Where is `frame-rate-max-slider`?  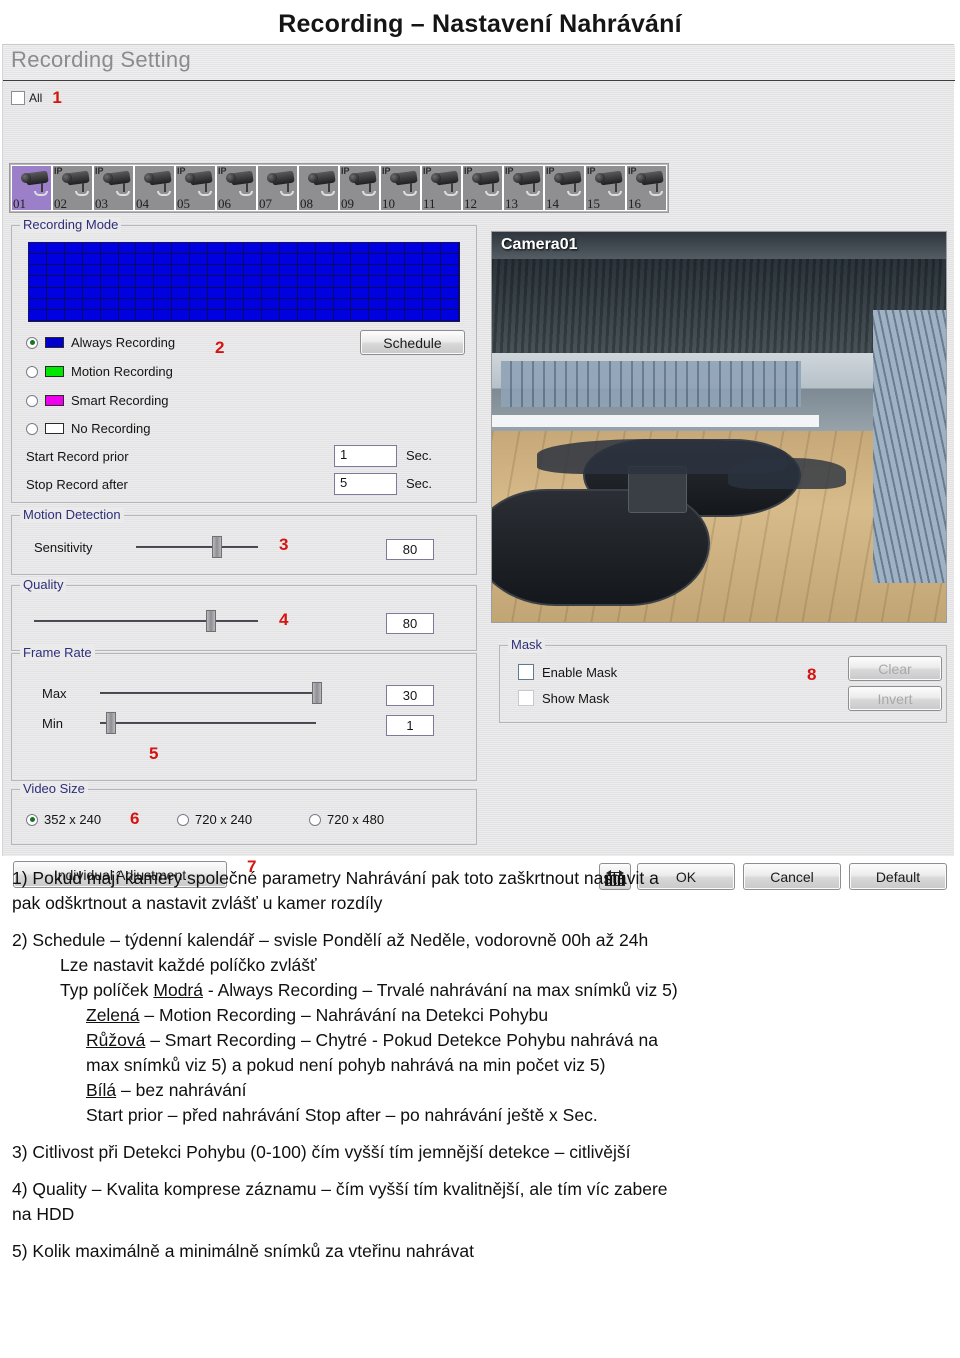 frame-rate-max-slider is located at coordinates (211, 693).